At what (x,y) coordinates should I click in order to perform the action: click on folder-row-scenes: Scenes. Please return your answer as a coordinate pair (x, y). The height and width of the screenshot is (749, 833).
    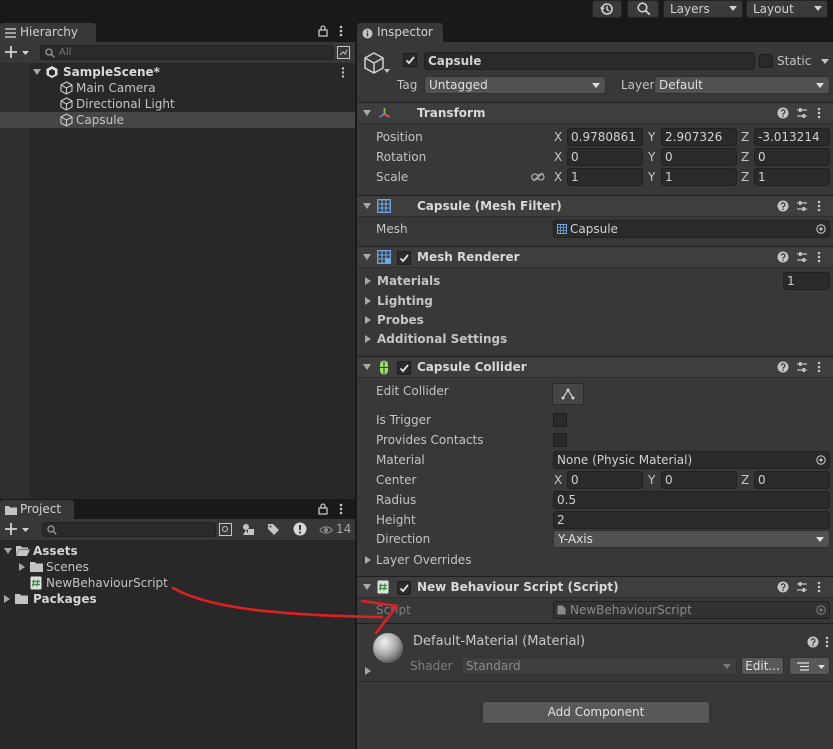
    Looking at the image, I should click on (177, 567).